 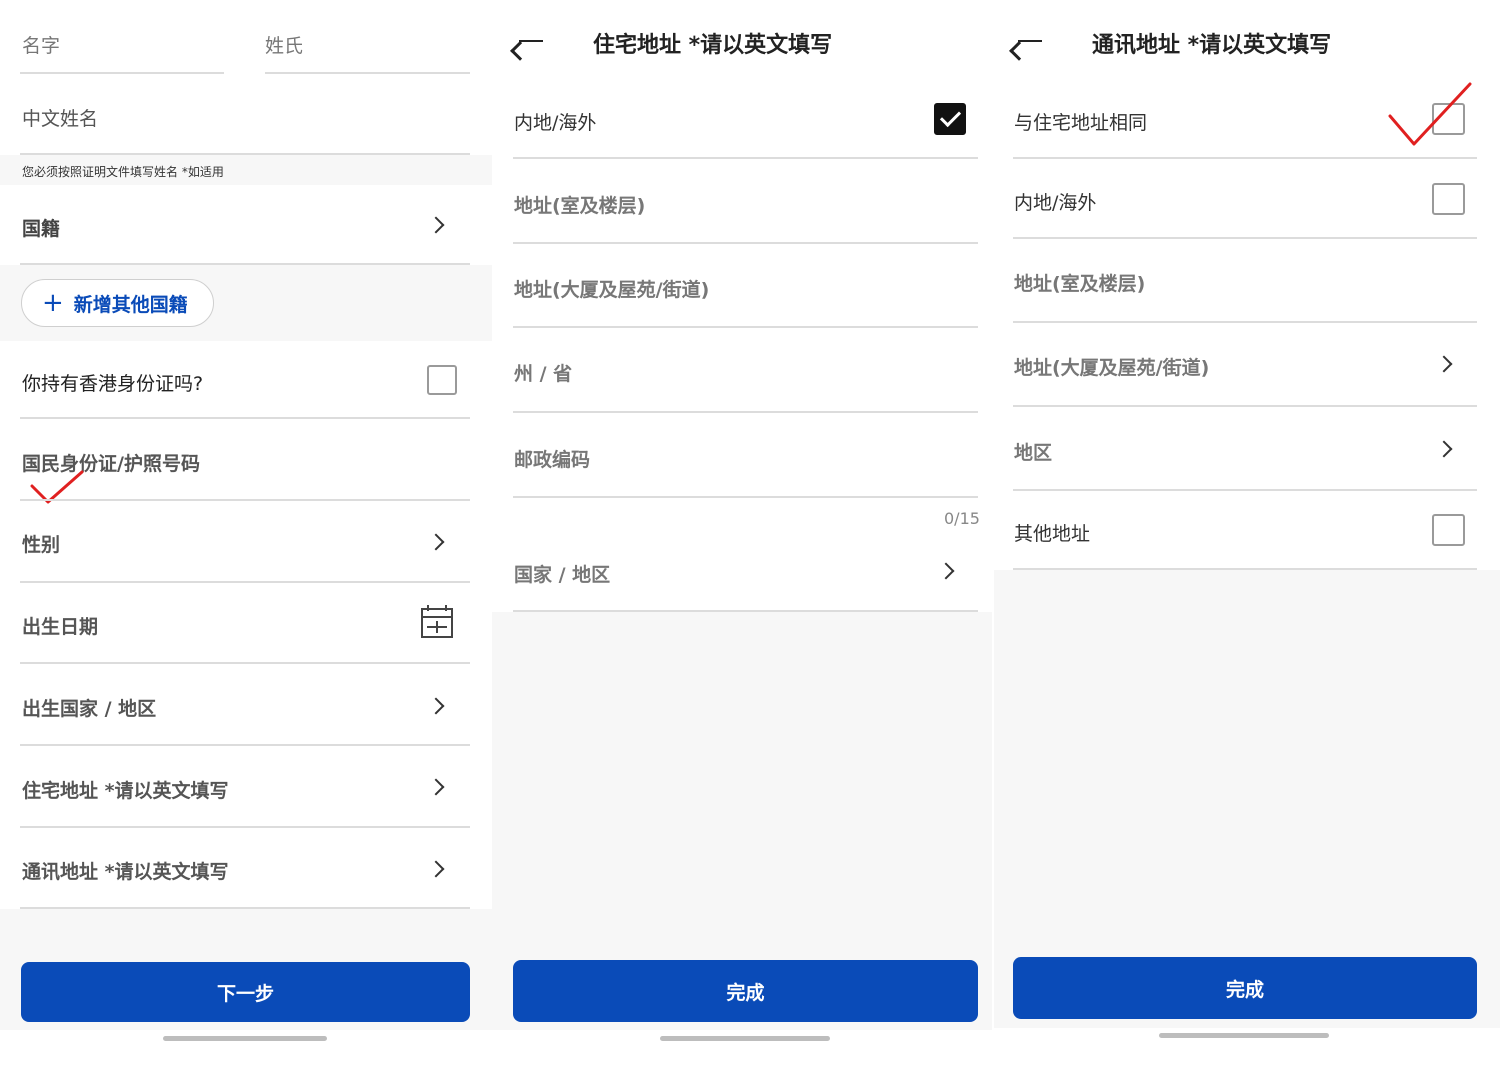 What do you see at coordinates (1111, 366) in the screenshot?
I see `address-building-street-row: 地址(大厦及屋苑/街道)` at bounding box center [1111, 366].